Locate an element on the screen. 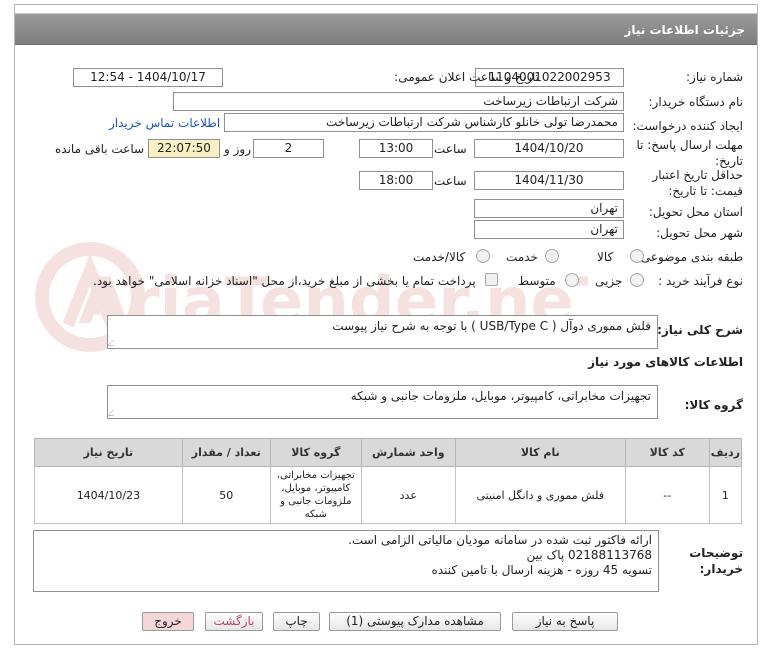  buyer-note-line: 02188113768 پاک بین is located at coordinates (589, 555).